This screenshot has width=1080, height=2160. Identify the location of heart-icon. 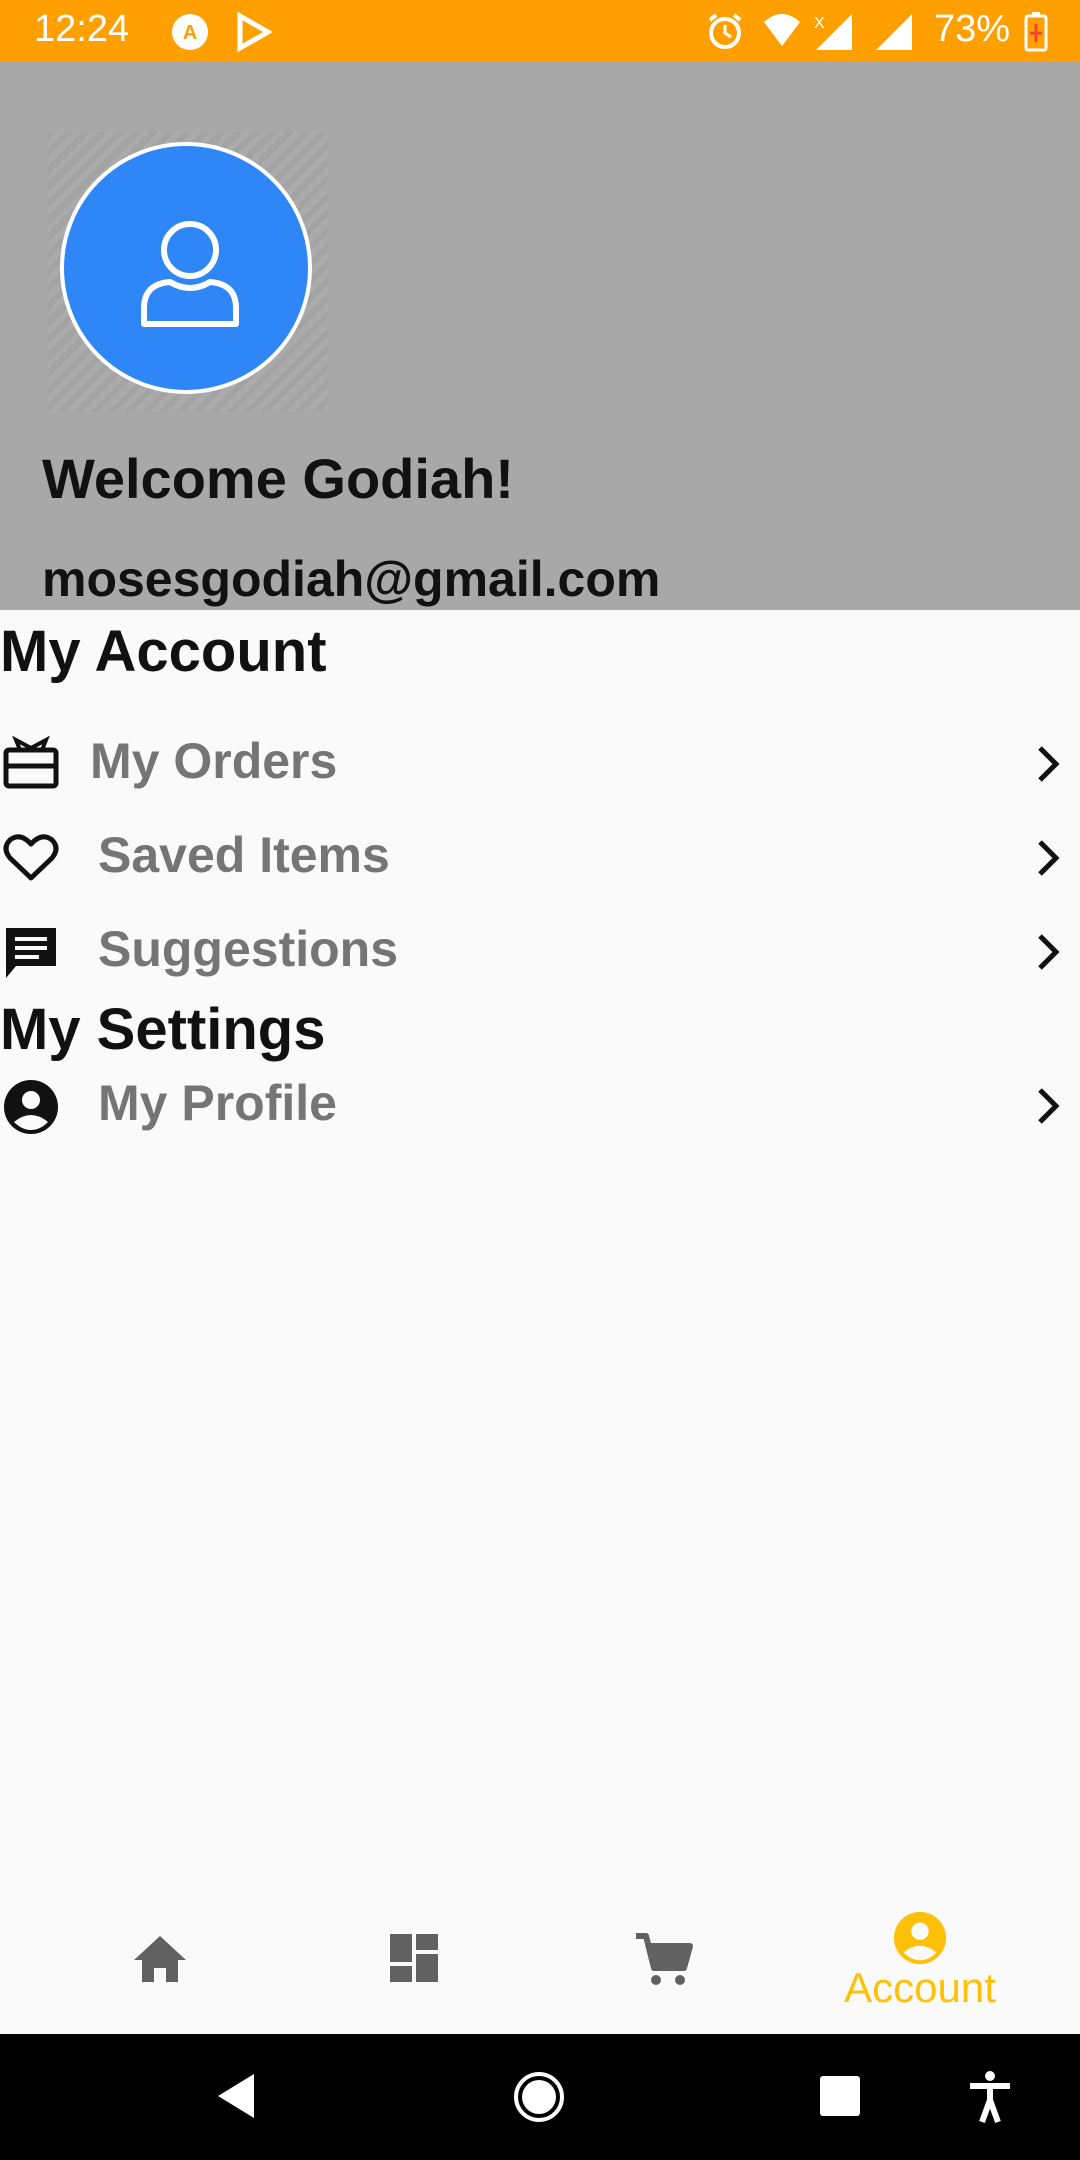
(31, 859).